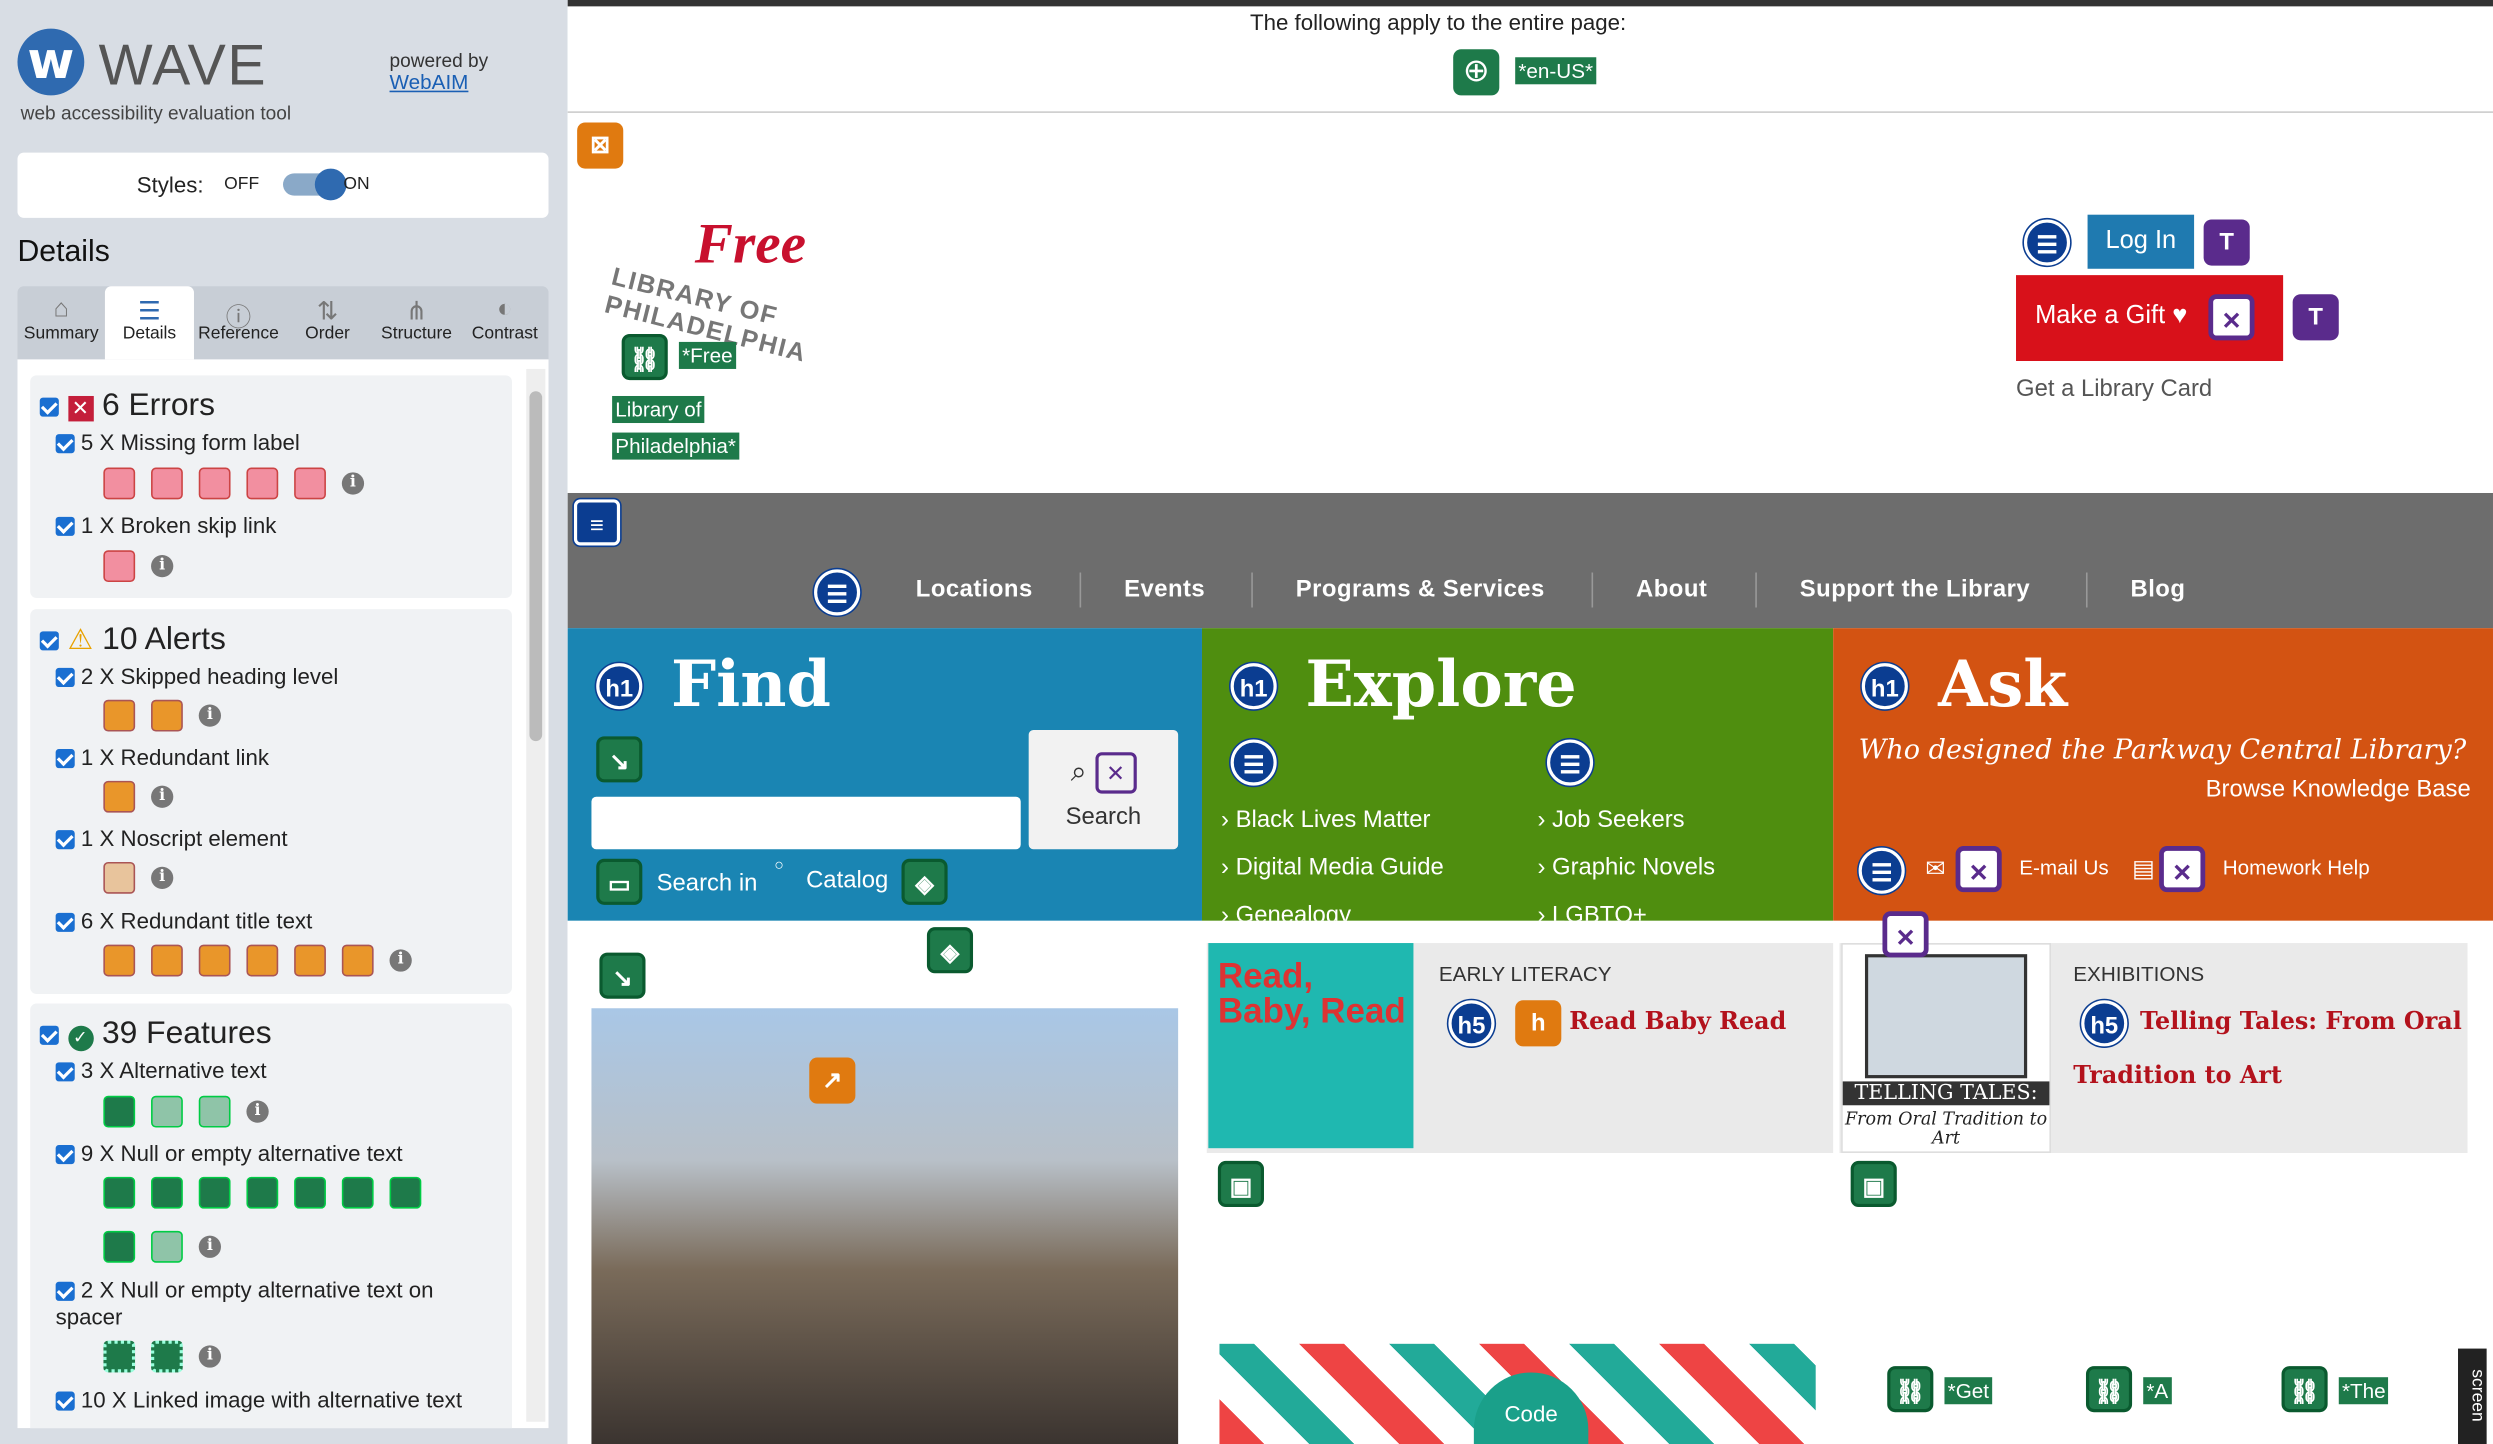 The width and height of the screenshot is (2493, 1444). Describe the element at coordinates (162, 757) in the screenshot. I see `alert-item: 1 X Redundant link` at that location.